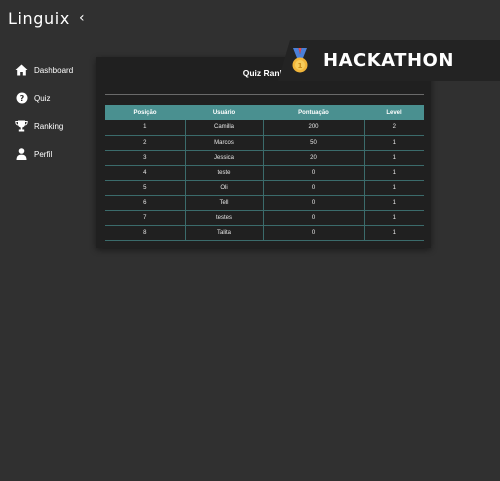 The image size is (500, 481). I want to click on table-row: 2 Marcos 50 1, so click(264, 143).